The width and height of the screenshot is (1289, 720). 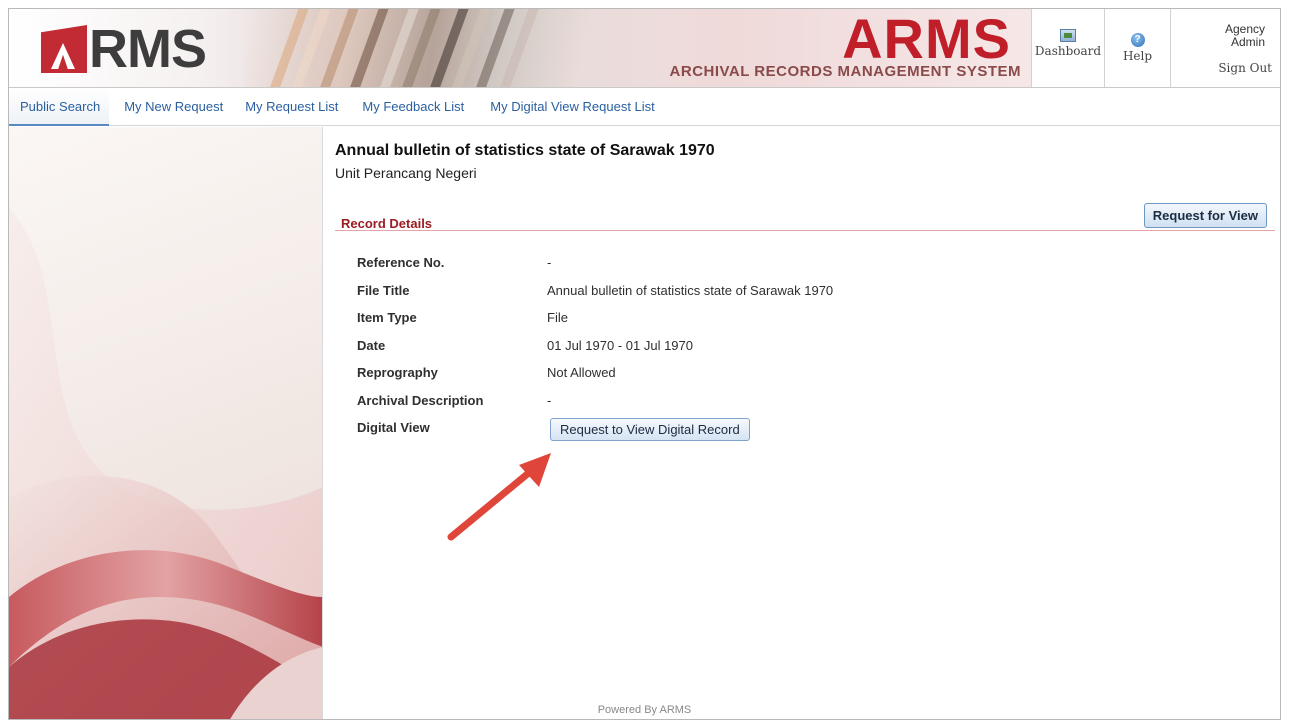 I want to click on detail-label: Archival Description, so click(x=420, y=400).